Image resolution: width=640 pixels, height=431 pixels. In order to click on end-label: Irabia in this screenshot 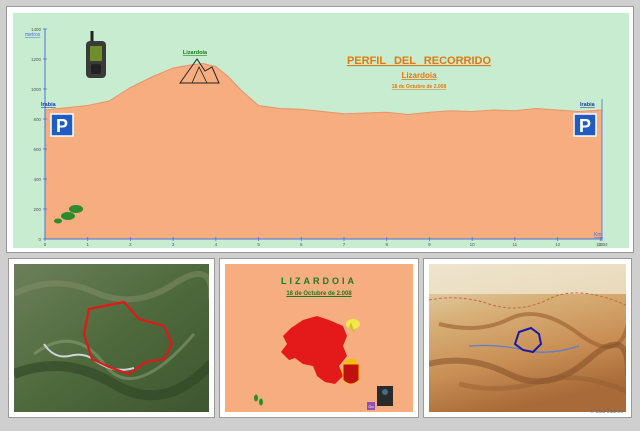, I will do `click(588, 105)`.